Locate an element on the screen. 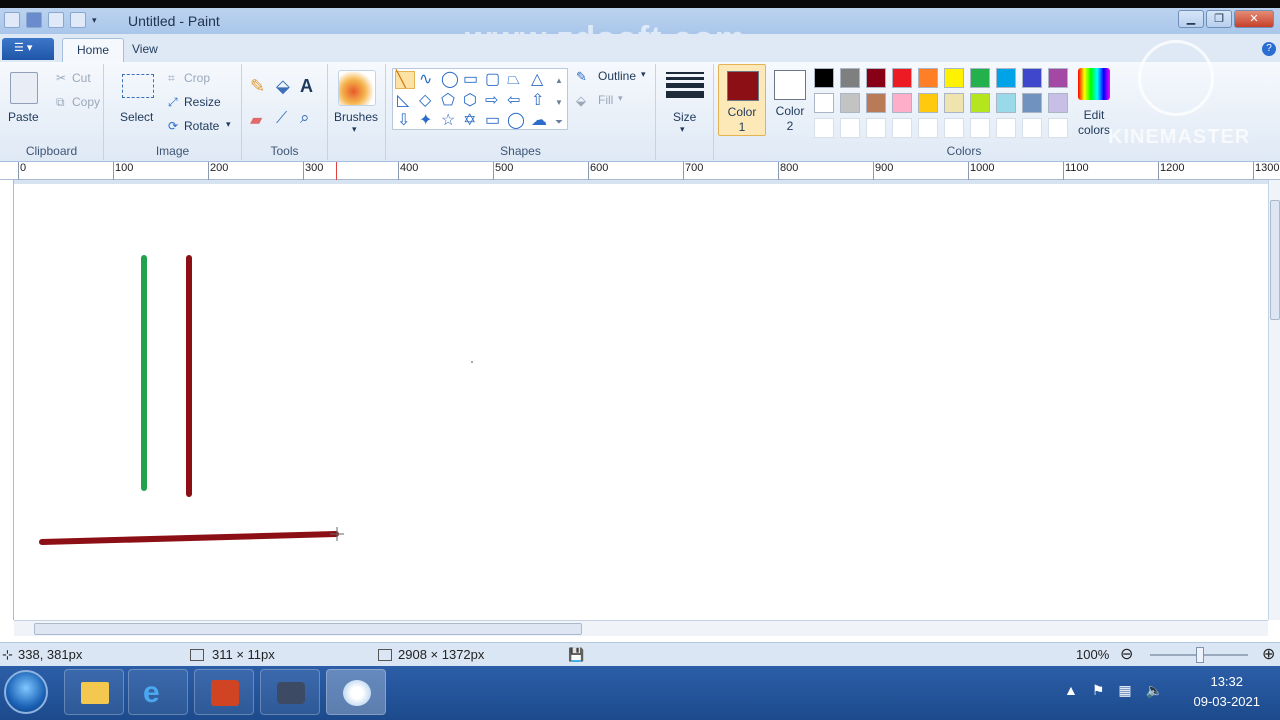 This screenshot has width=1280, height=720. zoom-out-icon: ⊖ is located at coordinates (1126, 654).